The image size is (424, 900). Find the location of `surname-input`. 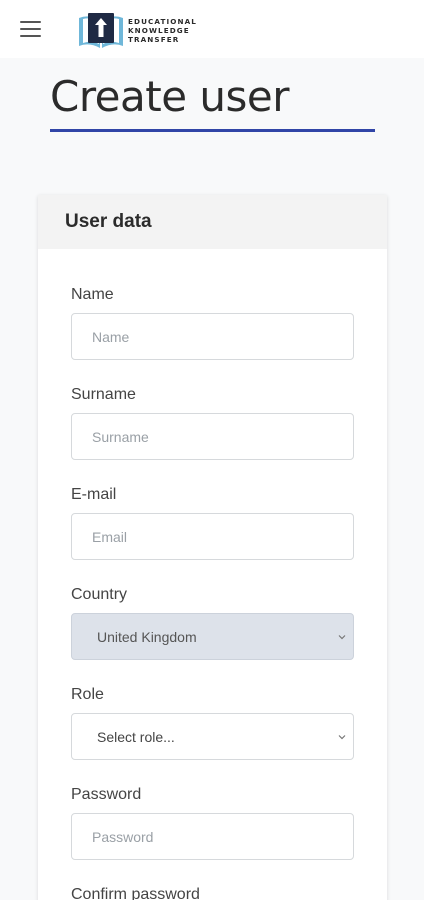

surname-input is located at coordinates (212, 436).